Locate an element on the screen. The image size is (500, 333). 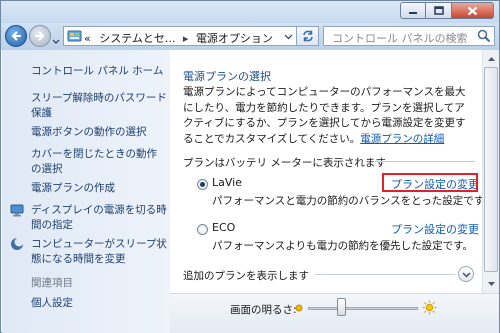
minimize-icon is located at coordinates (413, 12).